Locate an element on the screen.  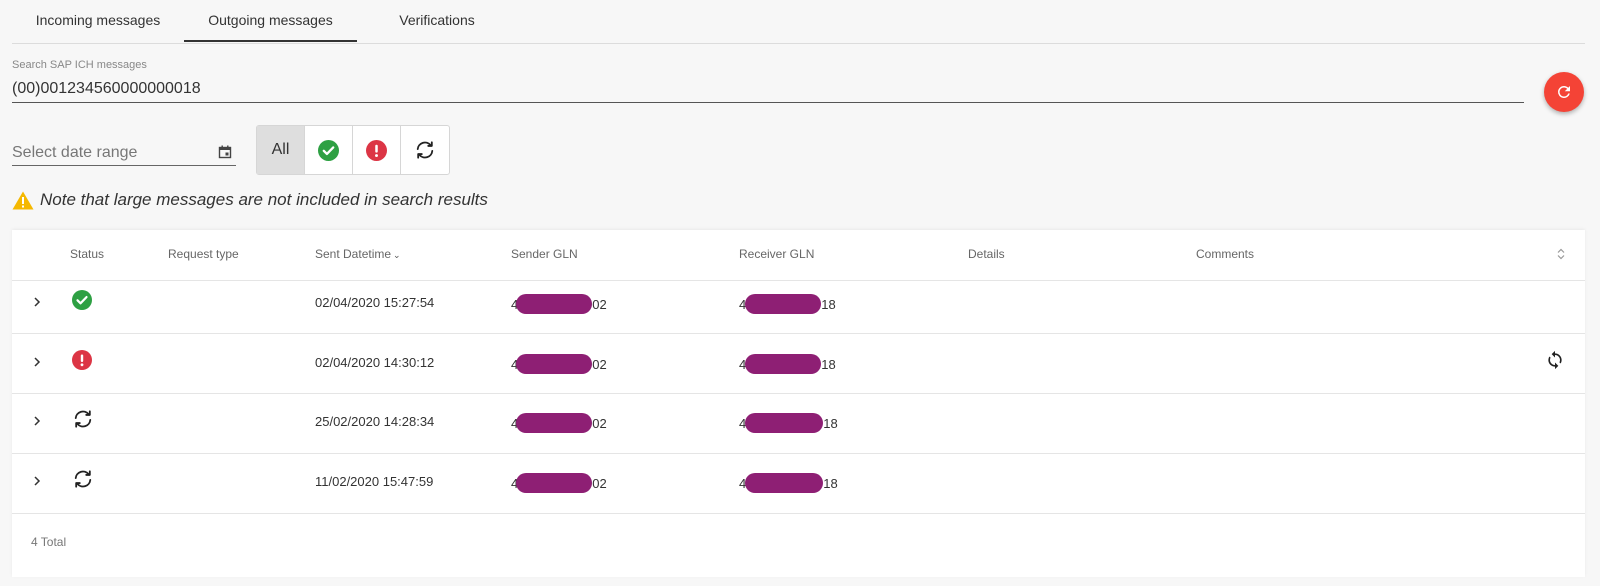
refresh-icon is located at coordinates (1564, 92).